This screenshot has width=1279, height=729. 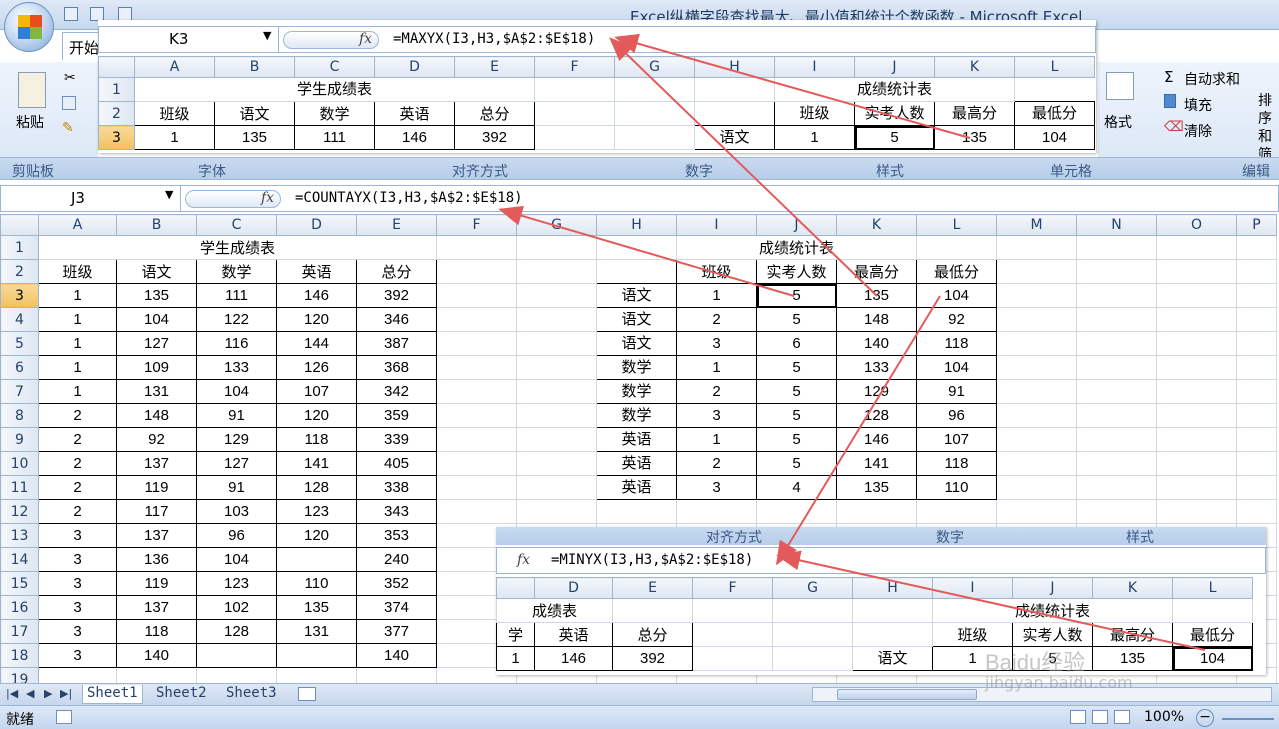 What do you see at coordinates (77, 225) in the screenshot?
I see `column-header-A: A` at bounding box center [77, 225].